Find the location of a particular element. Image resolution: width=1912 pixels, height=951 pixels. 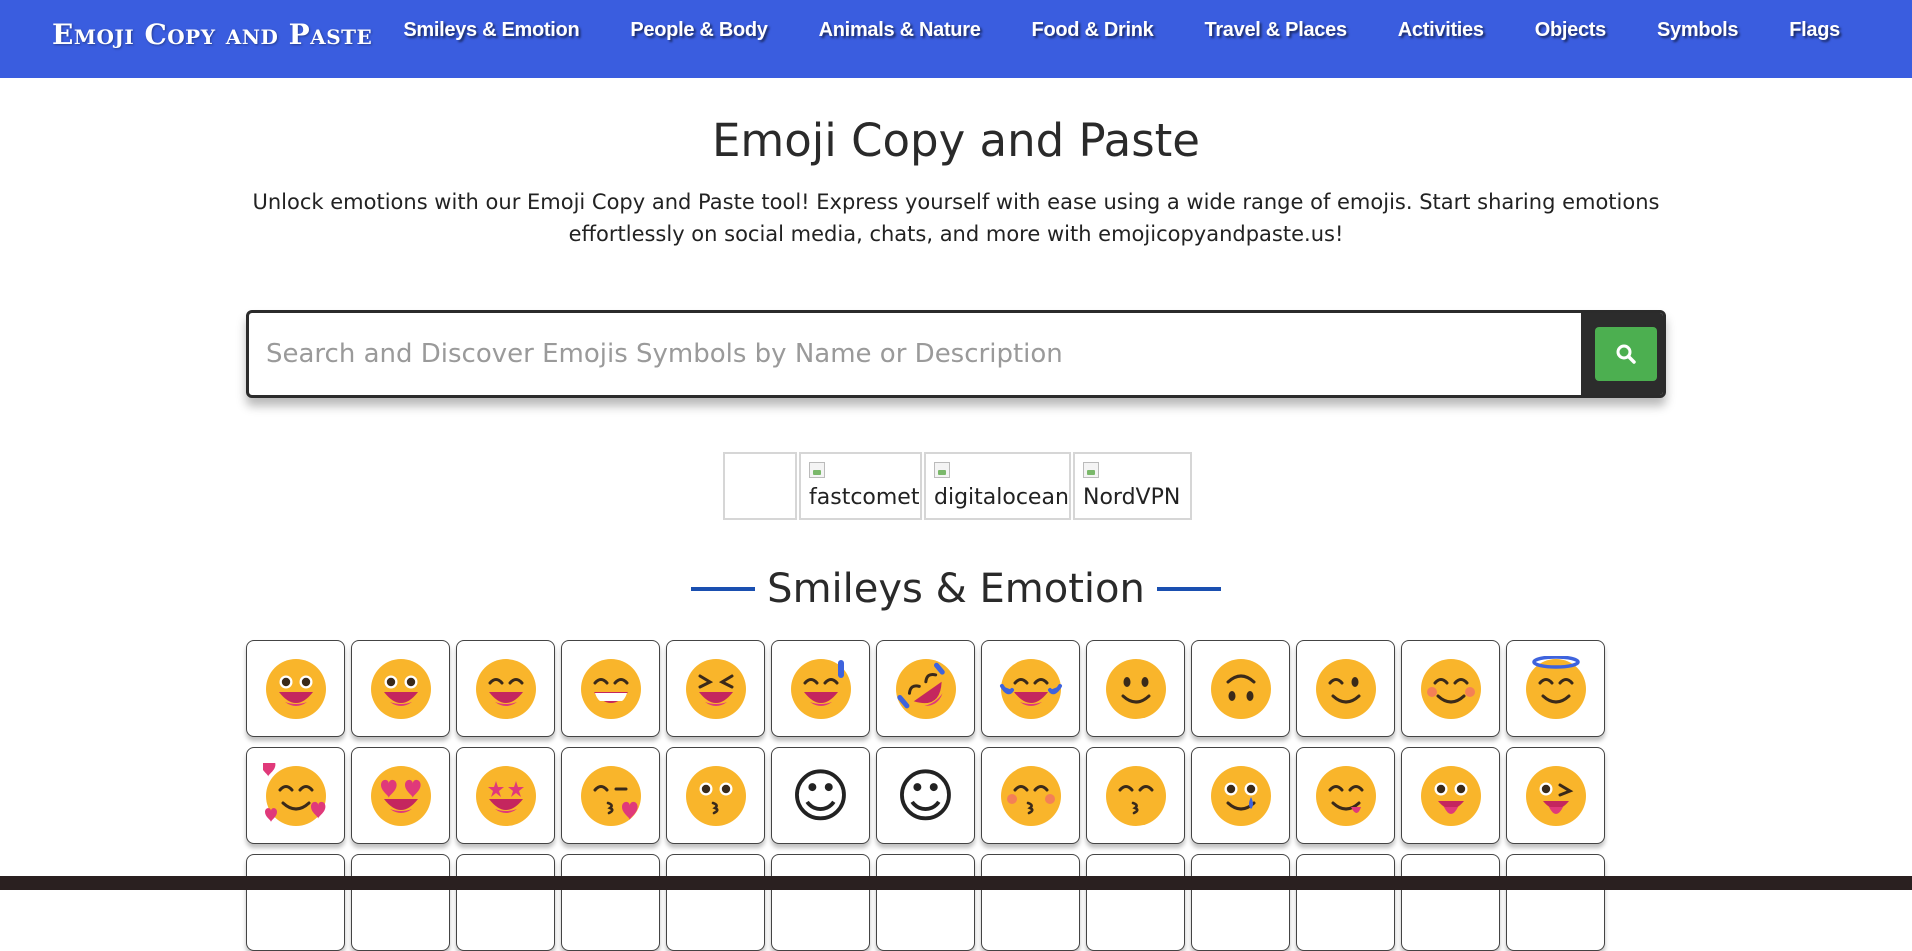

site-logo: Emoji Copy and Paste is located at coordinates (212, 34).